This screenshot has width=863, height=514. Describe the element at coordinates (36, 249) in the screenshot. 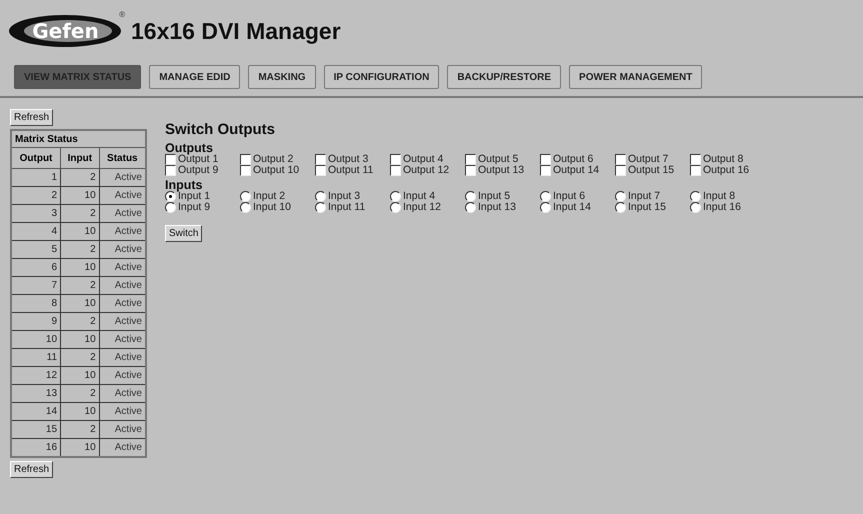

I see `table-cell: 5` at that location.